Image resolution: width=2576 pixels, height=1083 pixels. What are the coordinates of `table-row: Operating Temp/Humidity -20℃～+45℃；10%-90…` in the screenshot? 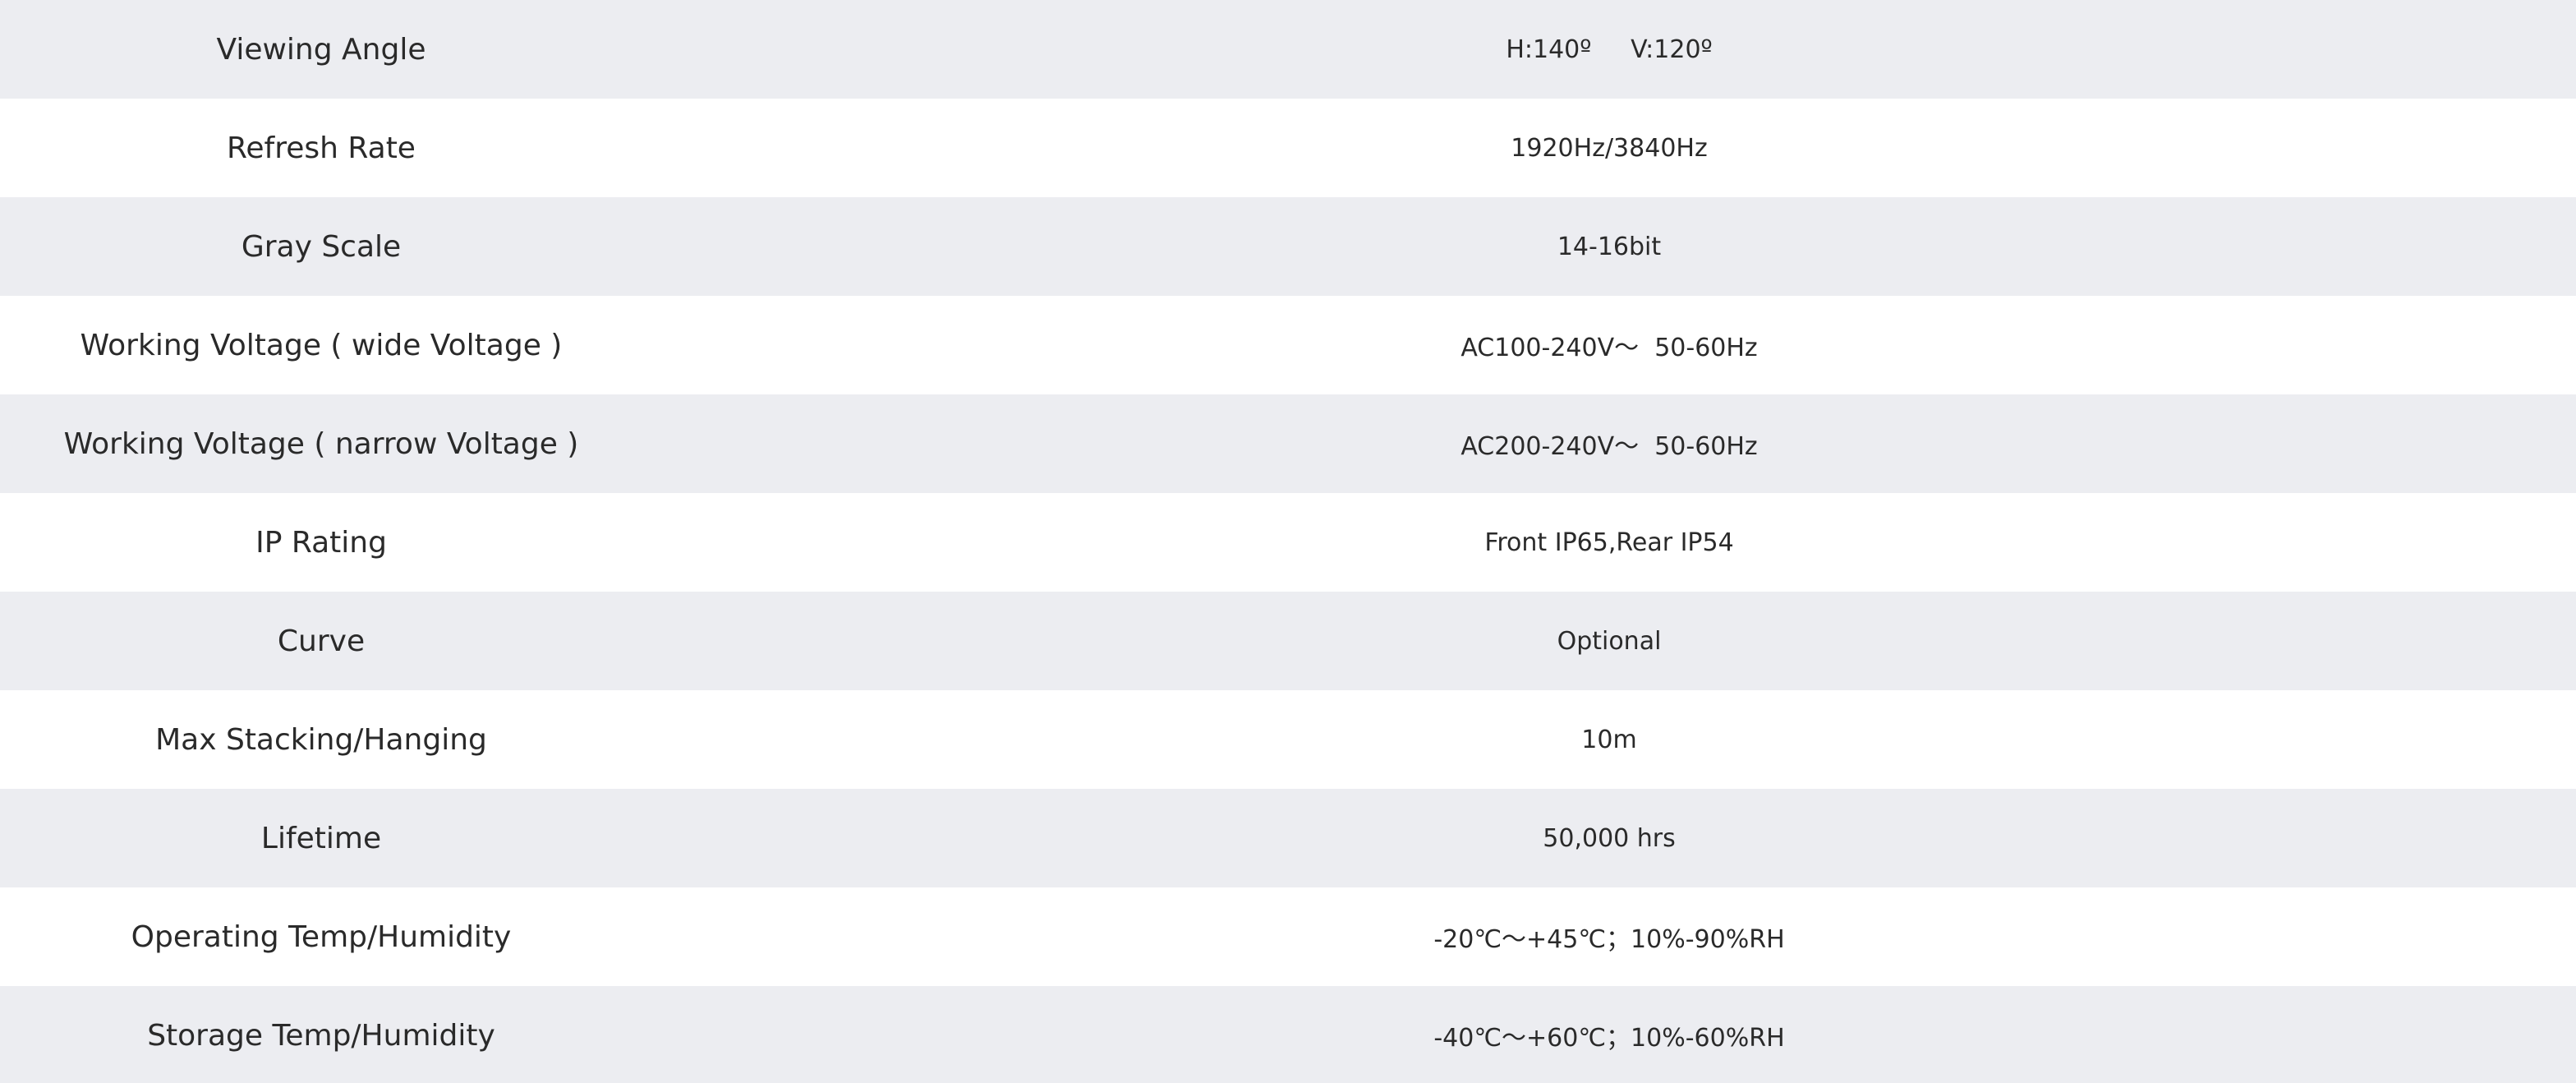 It's located at (1288, 936).